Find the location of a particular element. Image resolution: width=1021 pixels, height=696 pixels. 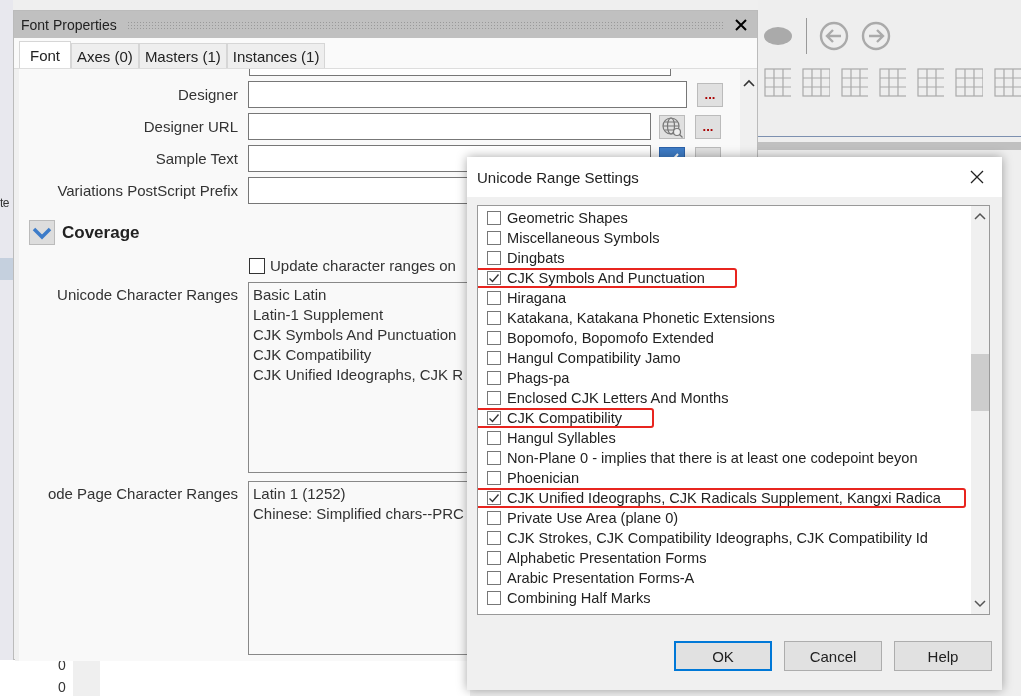

range-name: Katakana, Katakana Phonetic Extensions is located at coordinates (641, 318).